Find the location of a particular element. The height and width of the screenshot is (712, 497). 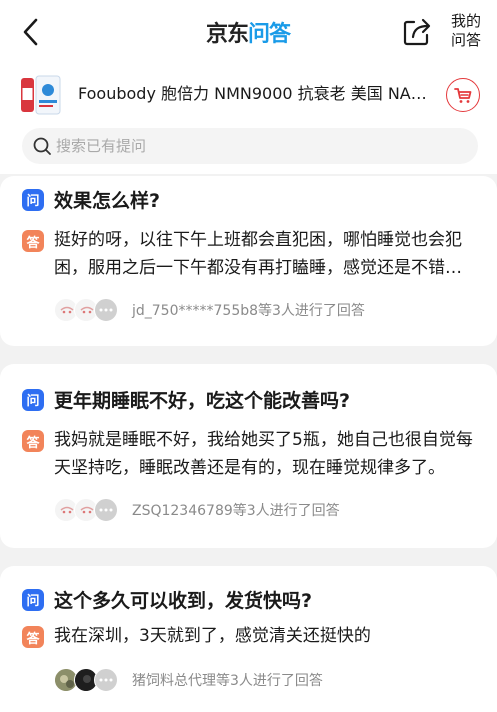

answerers-row: jd_750*****755b8等3人进行了回答 is located at coordinates (209, 310).